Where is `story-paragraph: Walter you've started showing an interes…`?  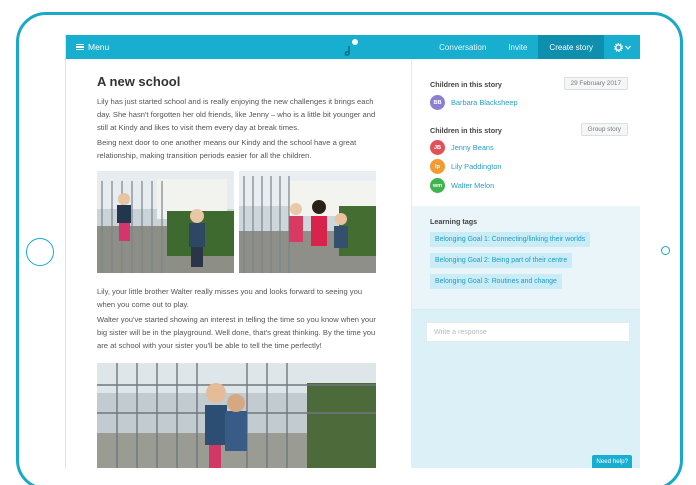
story-paragraph: Walter you've started showing an interes… is located at coordinates (236, 332).